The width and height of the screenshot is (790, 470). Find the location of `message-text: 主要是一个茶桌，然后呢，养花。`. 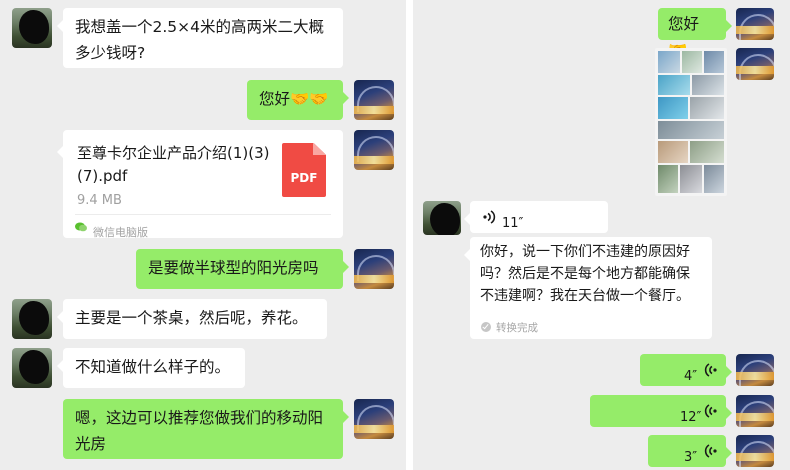

message-text: 主要是一个茶桌，然后呢，养花。 is located at coordinates (191, 318).